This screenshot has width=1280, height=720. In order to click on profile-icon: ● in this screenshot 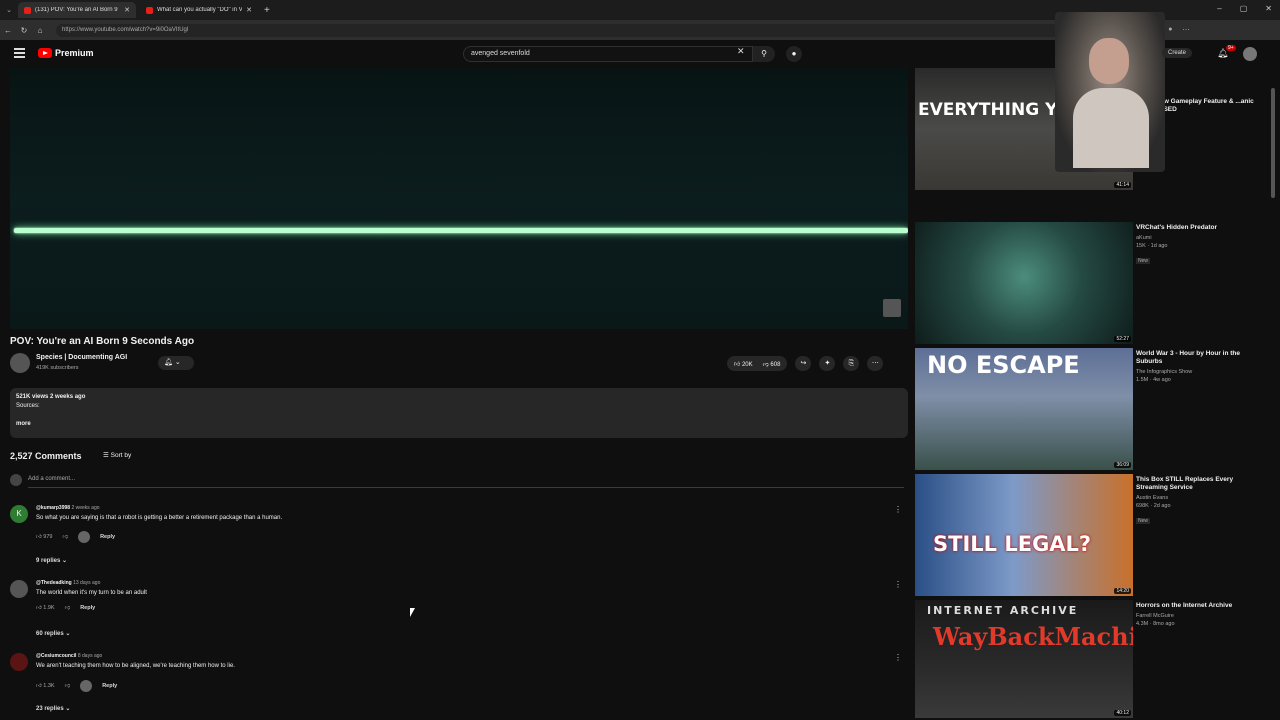, I will do `click(1170, 30)`.